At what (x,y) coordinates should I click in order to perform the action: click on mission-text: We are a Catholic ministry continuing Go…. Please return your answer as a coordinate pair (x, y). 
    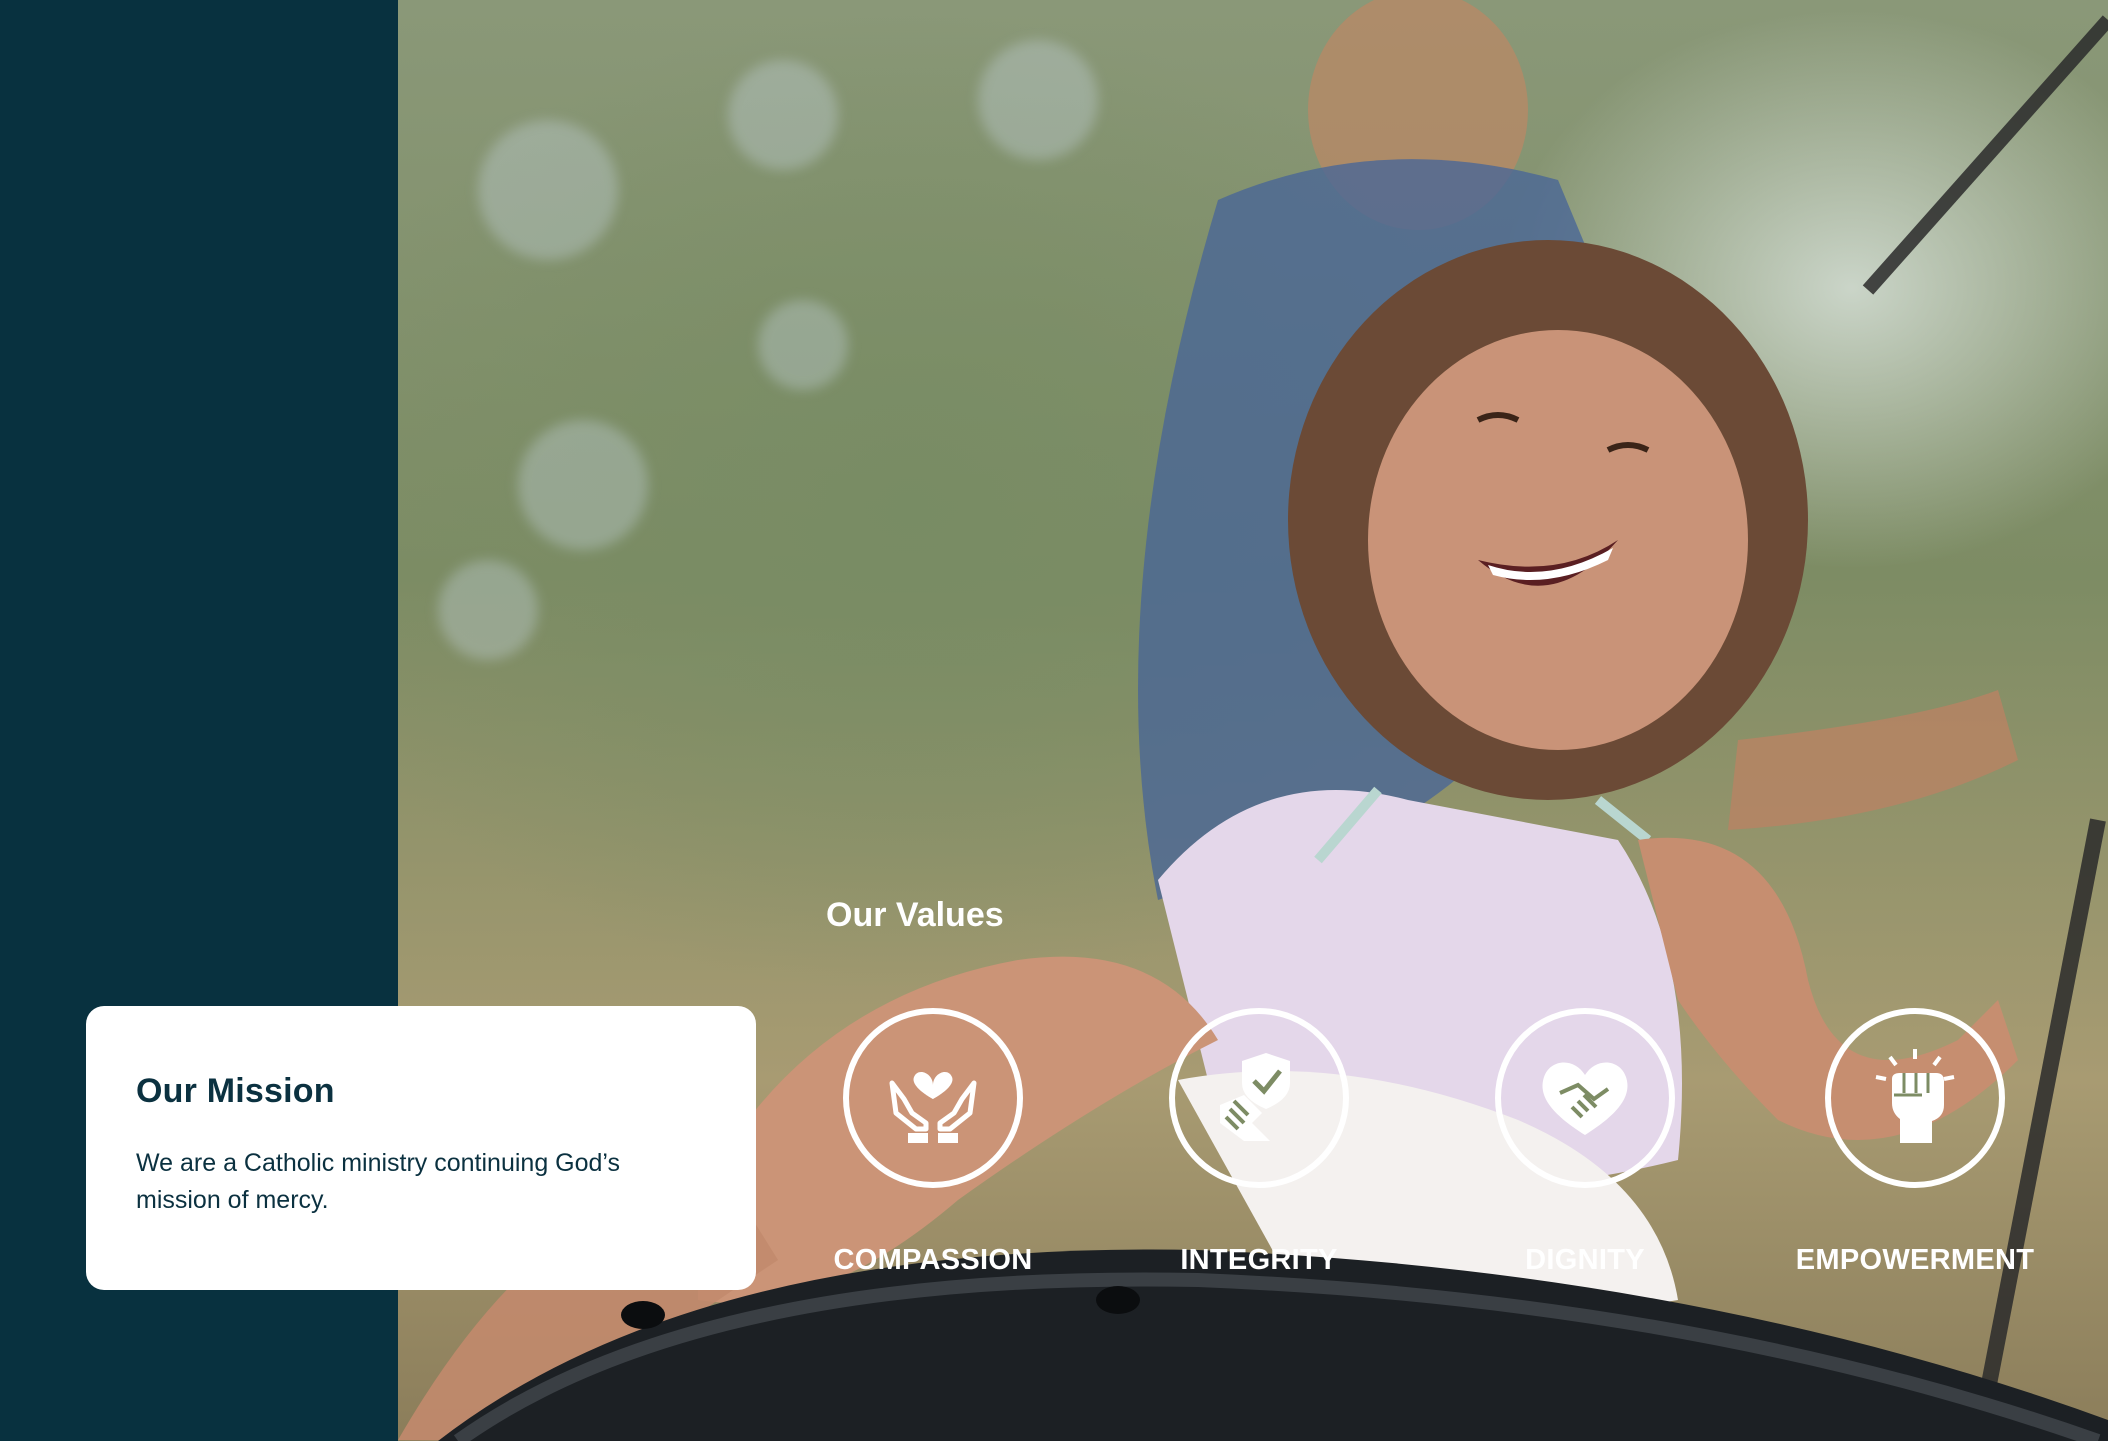
    Looking at the image, I should click on (378, 1181).